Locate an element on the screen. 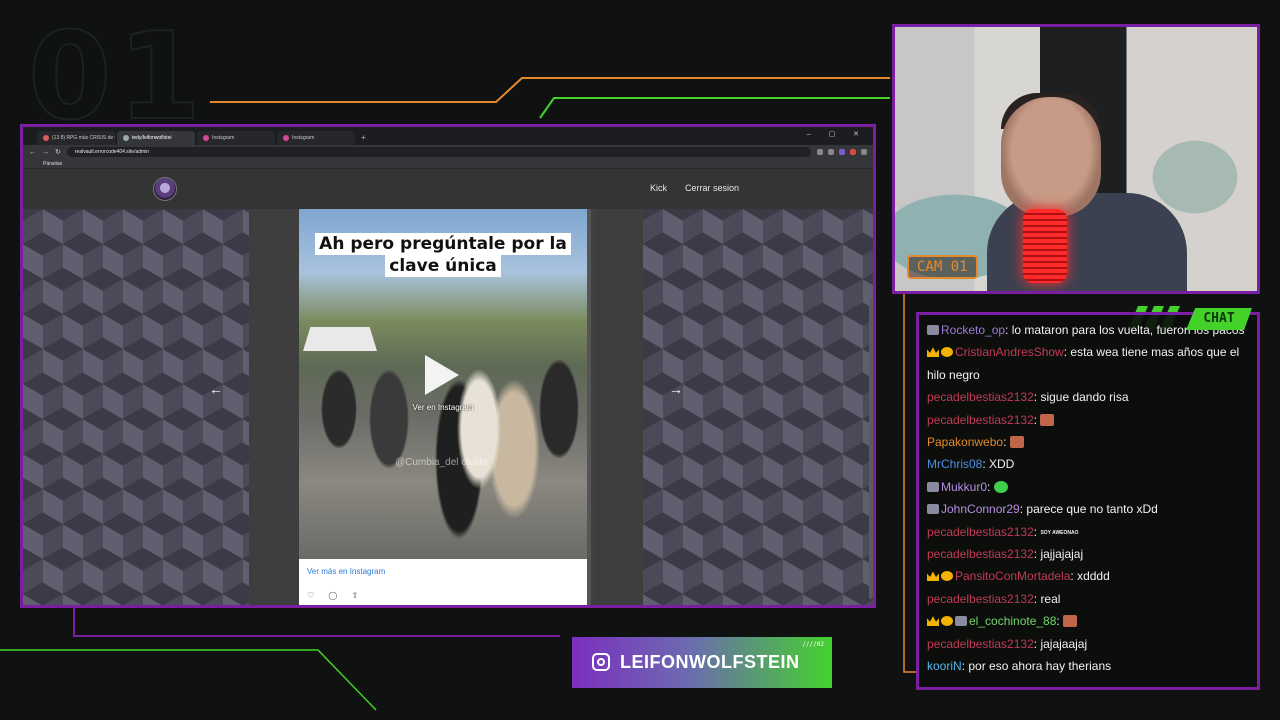  page-scrollbar is located at coordinates (871, 449).